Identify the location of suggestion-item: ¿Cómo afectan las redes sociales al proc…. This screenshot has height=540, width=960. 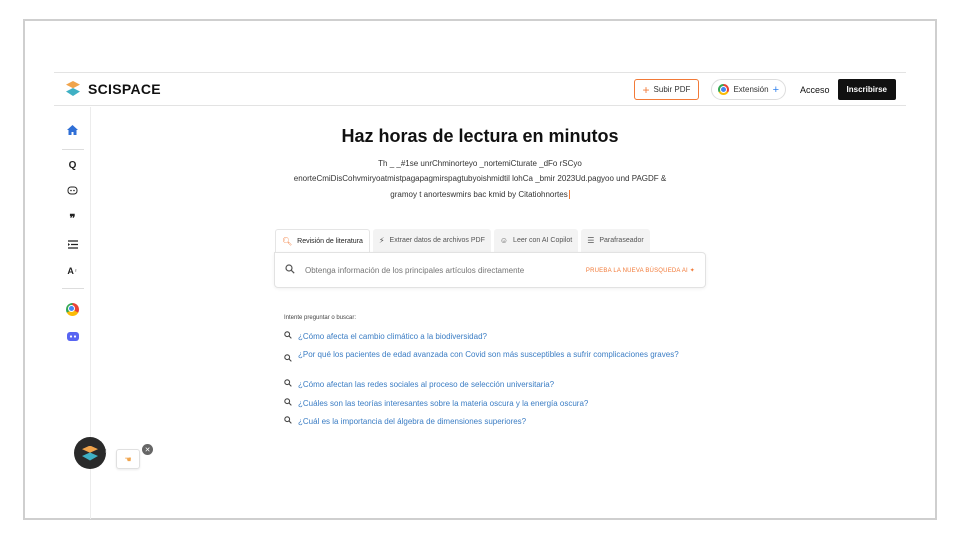
(501, 384).